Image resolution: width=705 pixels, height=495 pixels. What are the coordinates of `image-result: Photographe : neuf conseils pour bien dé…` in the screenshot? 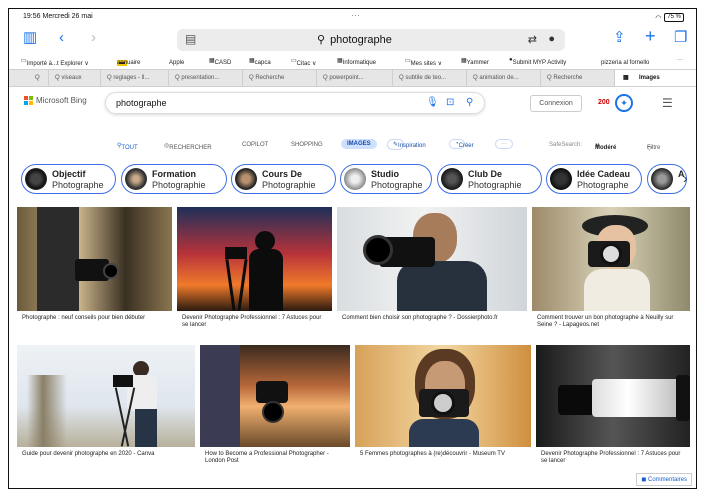 It's located at (94, 273).